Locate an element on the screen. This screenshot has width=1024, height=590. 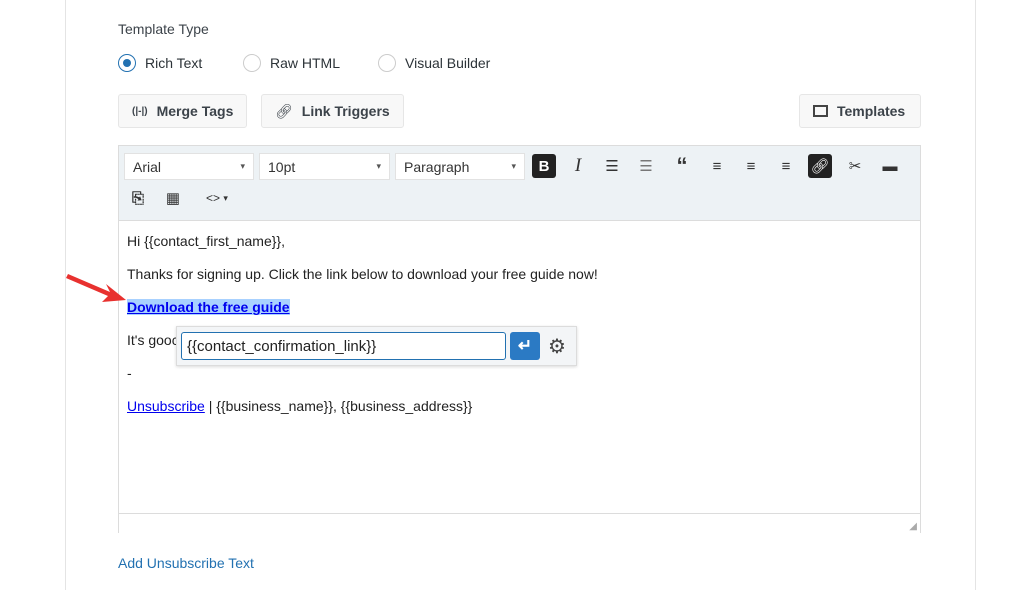
button-label: Templates is located at coordinates (871, 111).